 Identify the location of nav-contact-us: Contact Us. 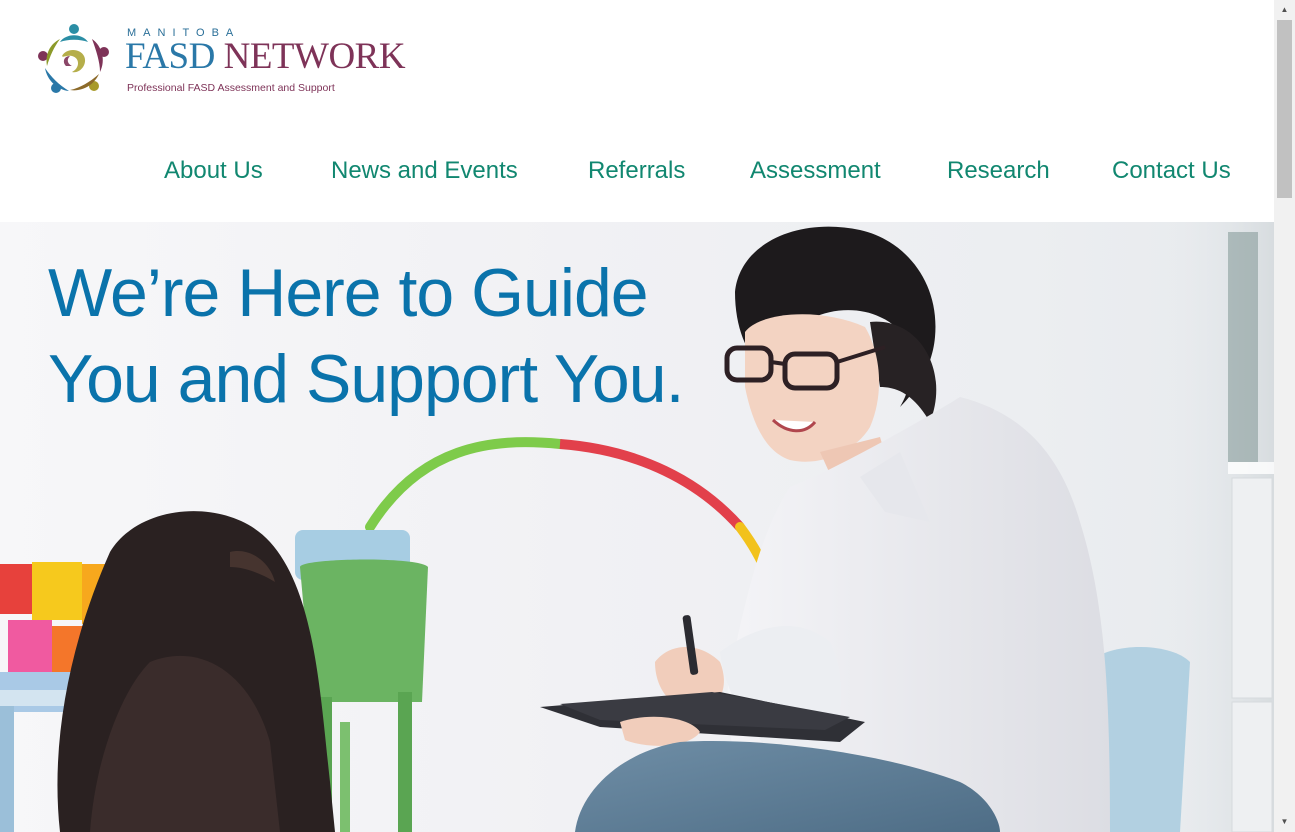
(1171, 171).